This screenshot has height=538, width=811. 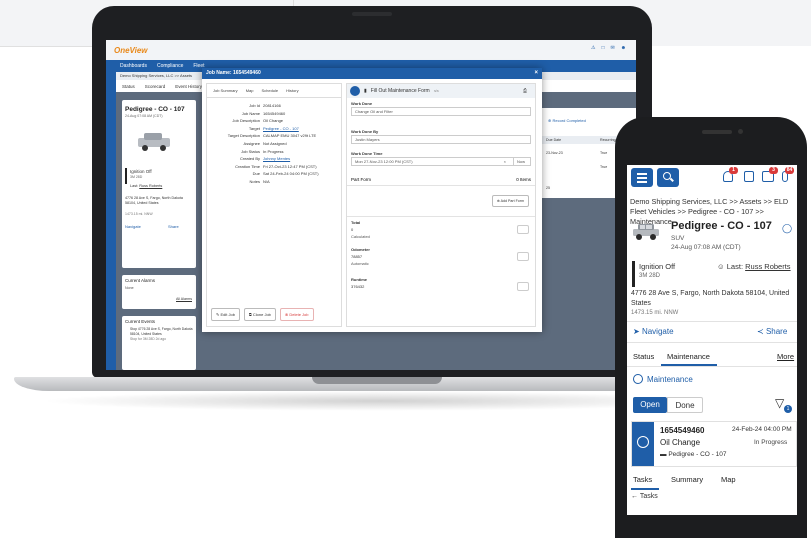 I want to click on tab-tasks: Tasks, so click(x=642, y=479).